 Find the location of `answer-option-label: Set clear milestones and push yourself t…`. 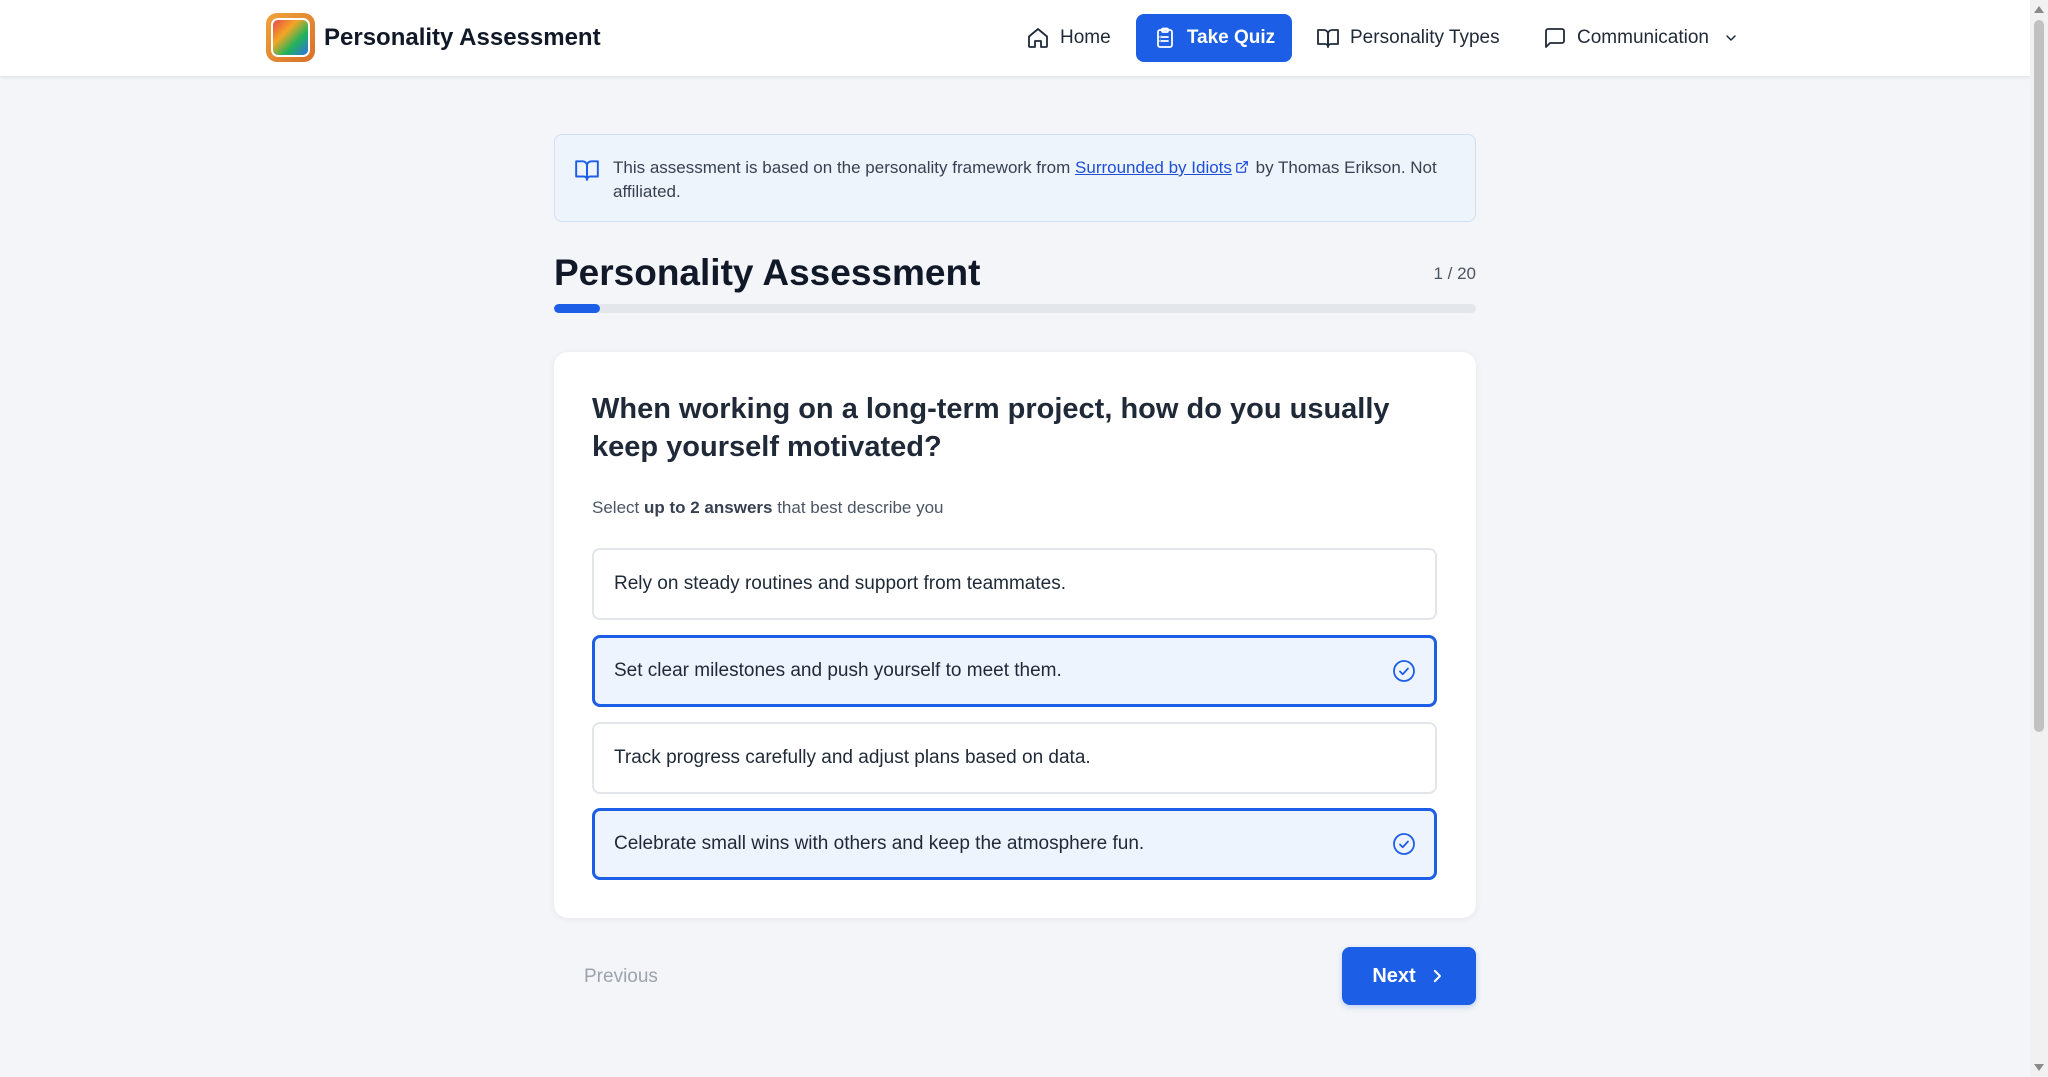

answer-option-label: Set clear milestones and push yourself t… is located at coordinates (838, 670).